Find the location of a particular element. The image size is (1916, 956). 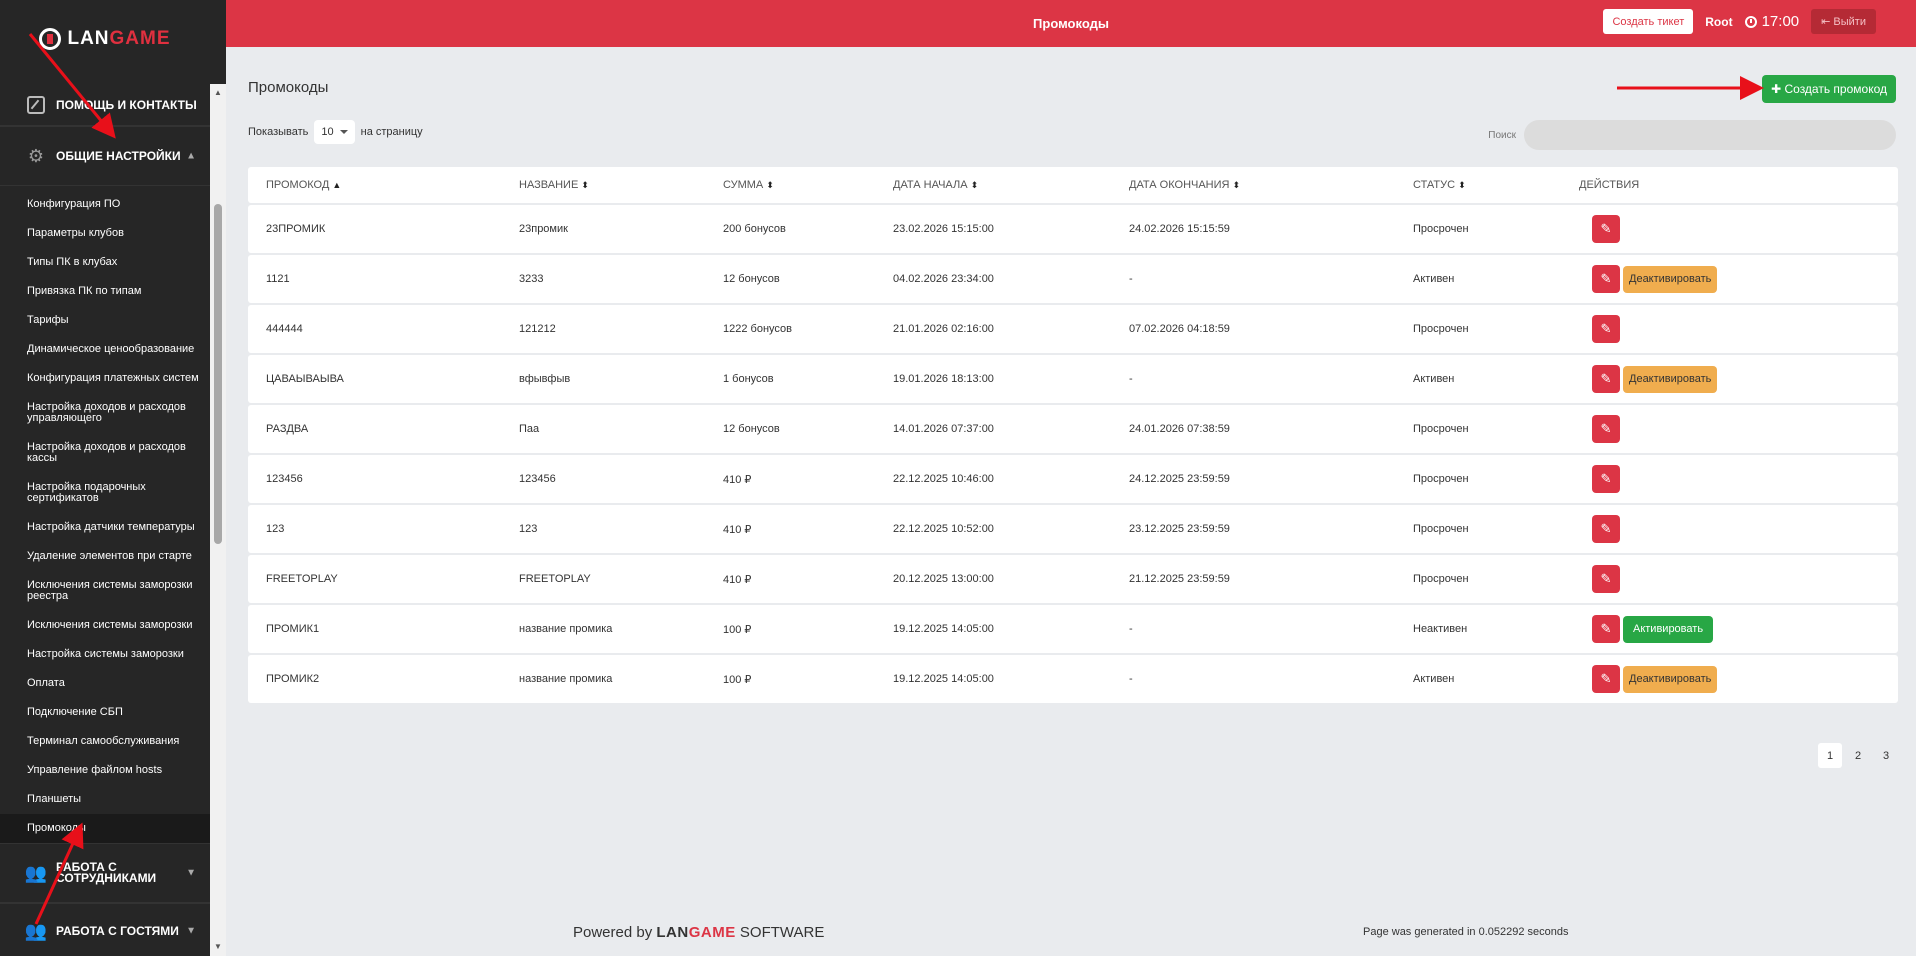

show-label: Показывать is located at coordinates (278, 132).